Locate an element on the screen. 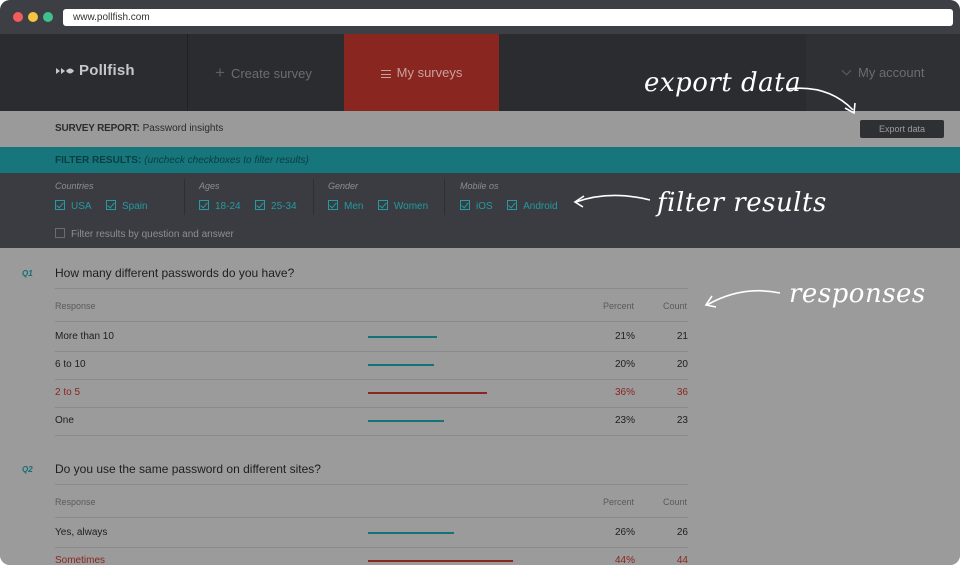  maximize-window-dot is located at coordinates (48, 17).